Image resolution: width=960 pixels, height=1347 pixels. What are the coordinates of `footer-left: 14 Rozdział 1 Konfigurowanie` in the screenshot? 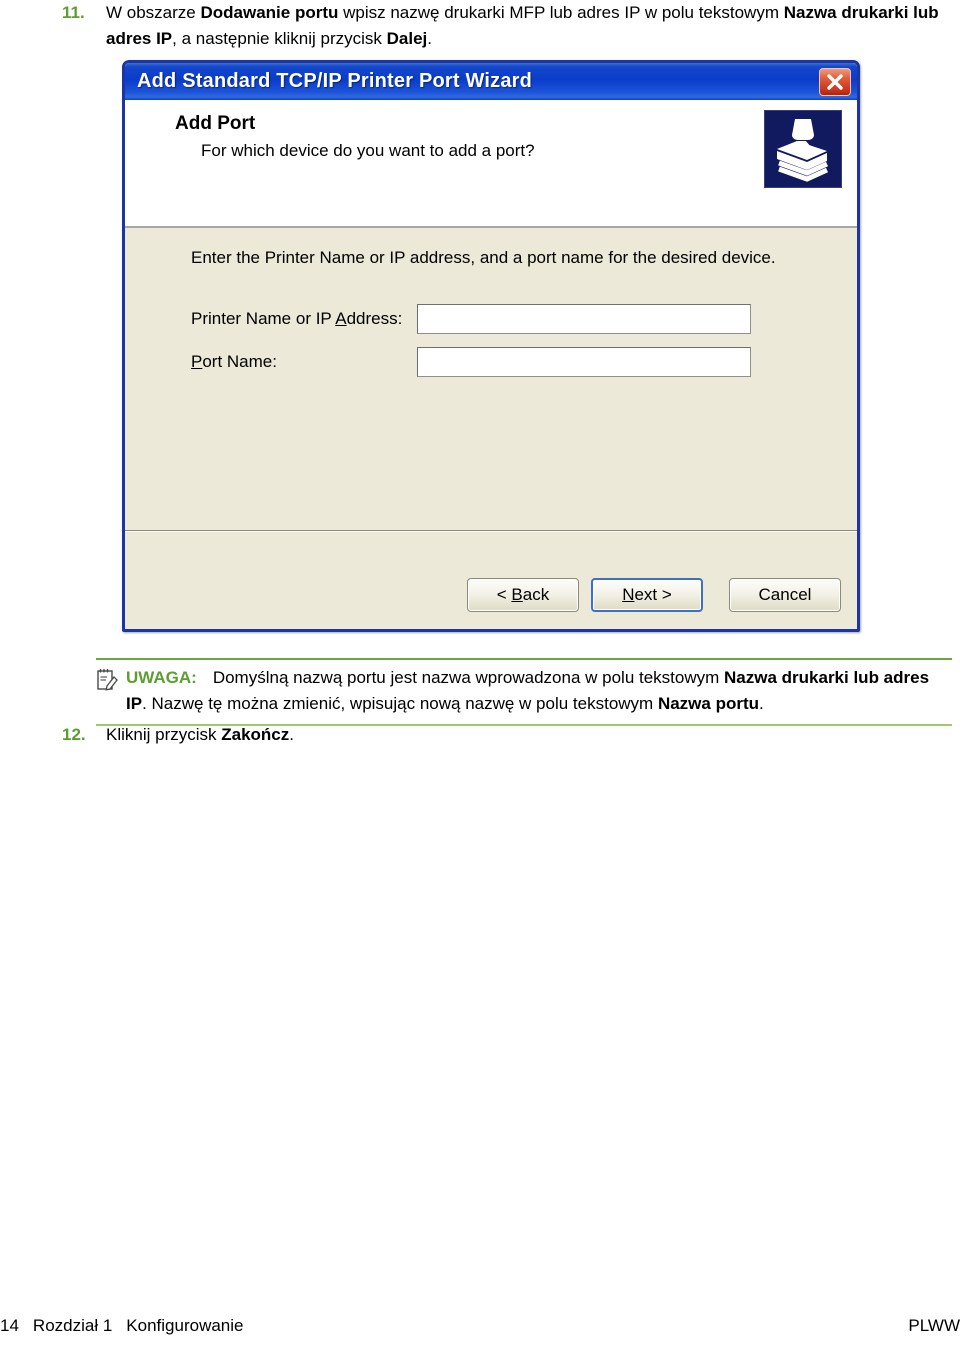 It's located at (122, 1326).